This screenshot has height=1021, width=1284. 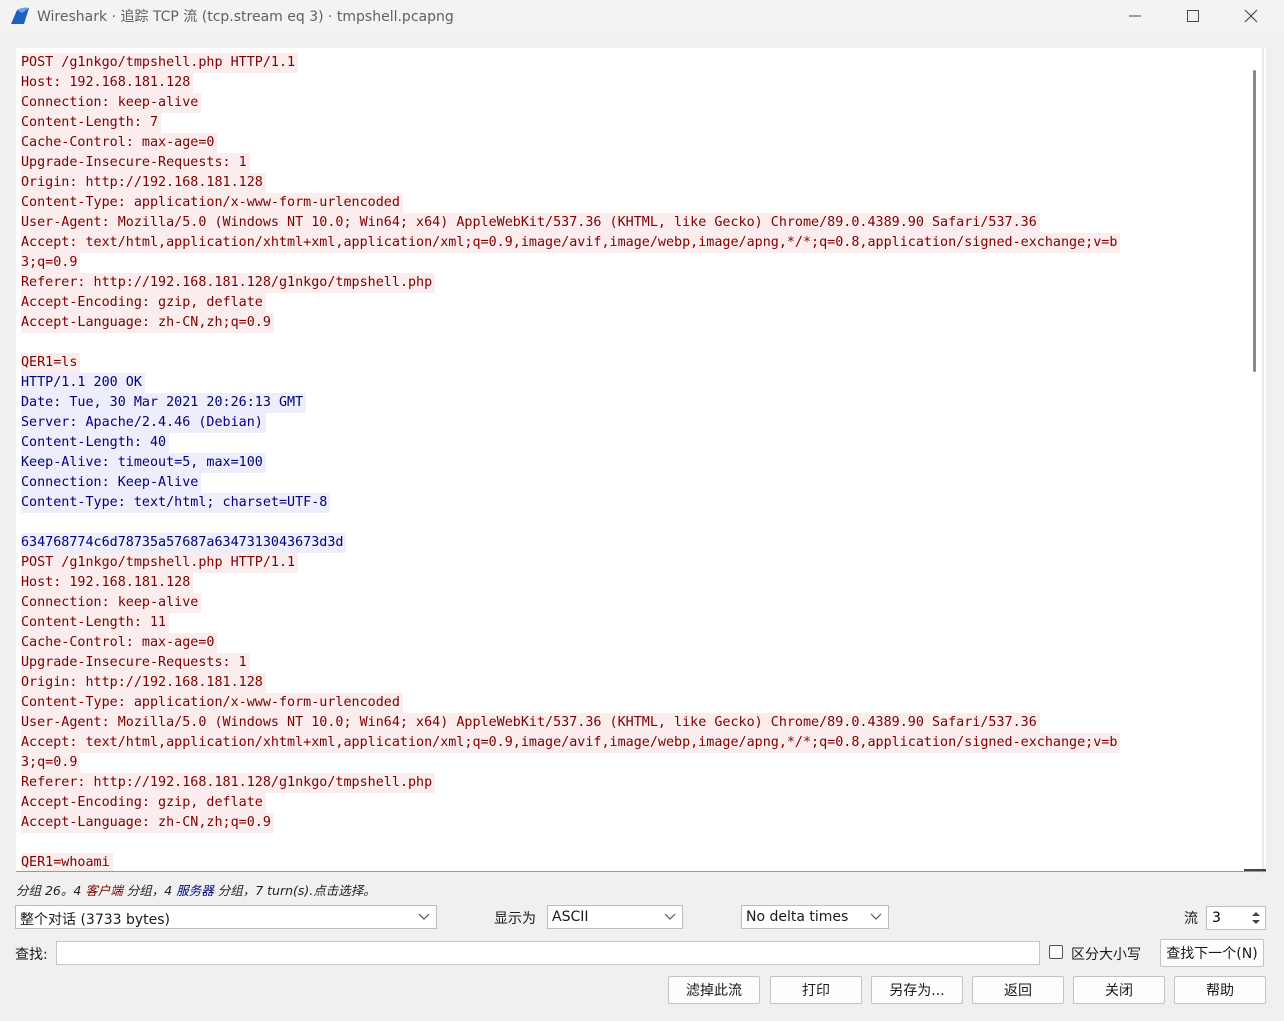 What do you see at coordinates (95, 920) in the screenshot?
I see `conversation-value: 整个对话 (3733 bytes)` at bounding box center [95, 920].